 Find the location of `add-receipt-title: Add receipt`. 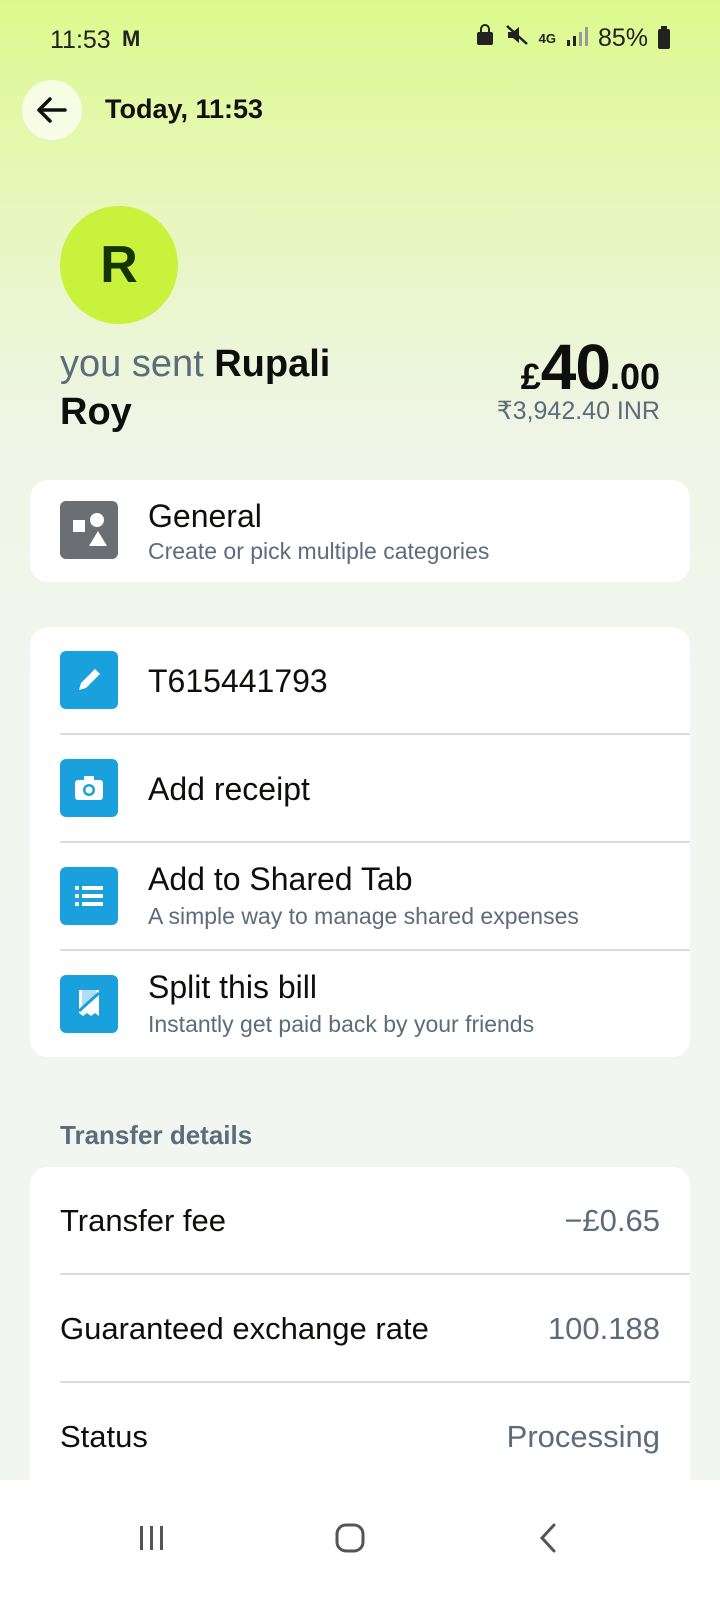

add-receipt-title: Add receipt is located at coordinates (229, 789).